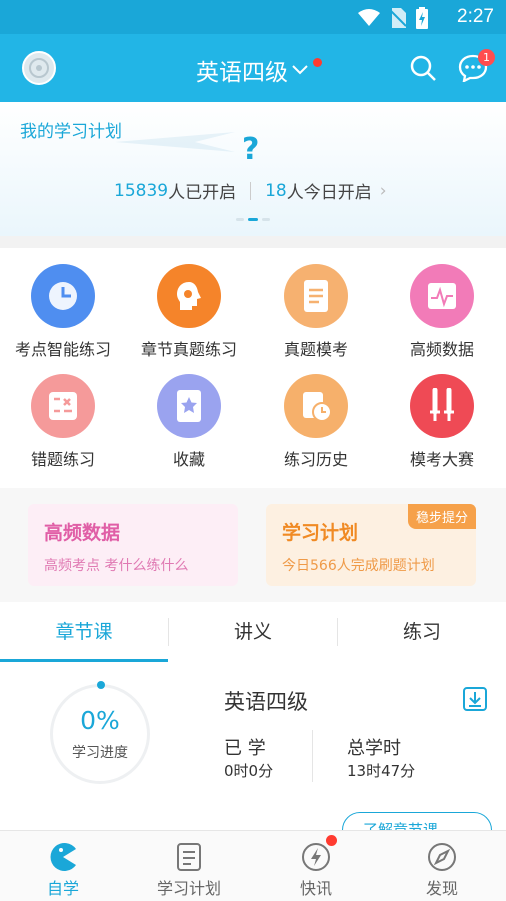 The image size is (506, 901). I want to click on history-clock-icon, so click(316, 406).